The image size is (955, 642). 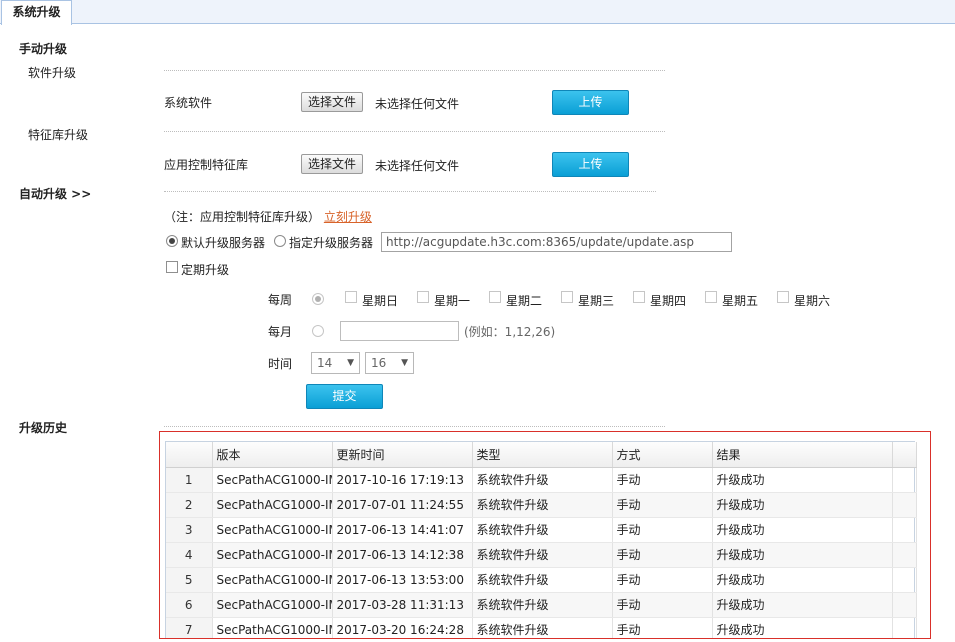 I want to click on column-header-filler, so click(x=904, y=455).